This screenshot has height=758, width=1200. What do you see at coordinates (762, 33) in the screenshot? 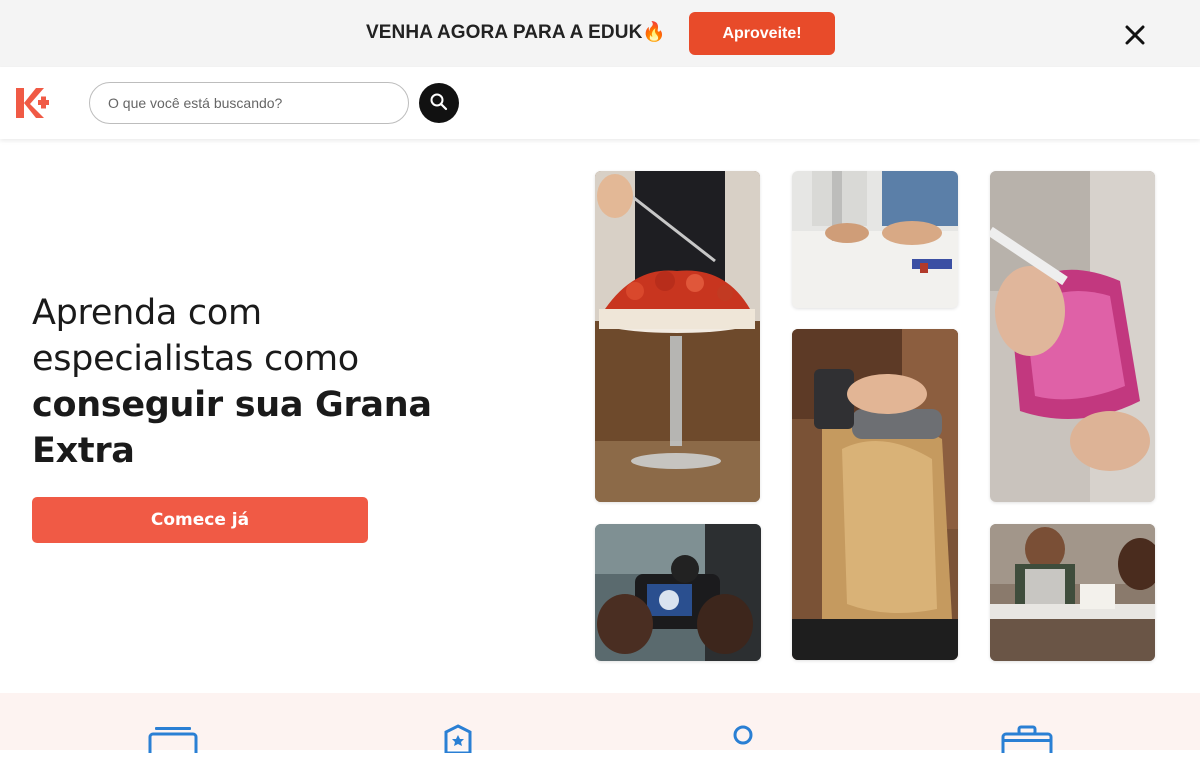
I see `promo-cta-button: Aproveite!` at bounding box center [762, 33].